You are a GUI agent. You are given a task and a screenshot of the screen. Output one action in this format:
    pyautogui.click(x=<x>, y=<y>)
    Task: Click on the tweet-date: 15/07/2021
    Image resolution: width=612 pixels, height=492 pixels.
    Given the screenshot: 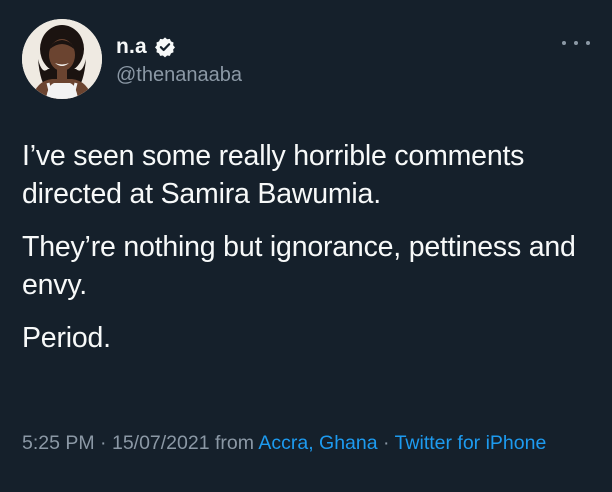 What is the action you would take?
    pyautogui.click(x=161, y=443)
    